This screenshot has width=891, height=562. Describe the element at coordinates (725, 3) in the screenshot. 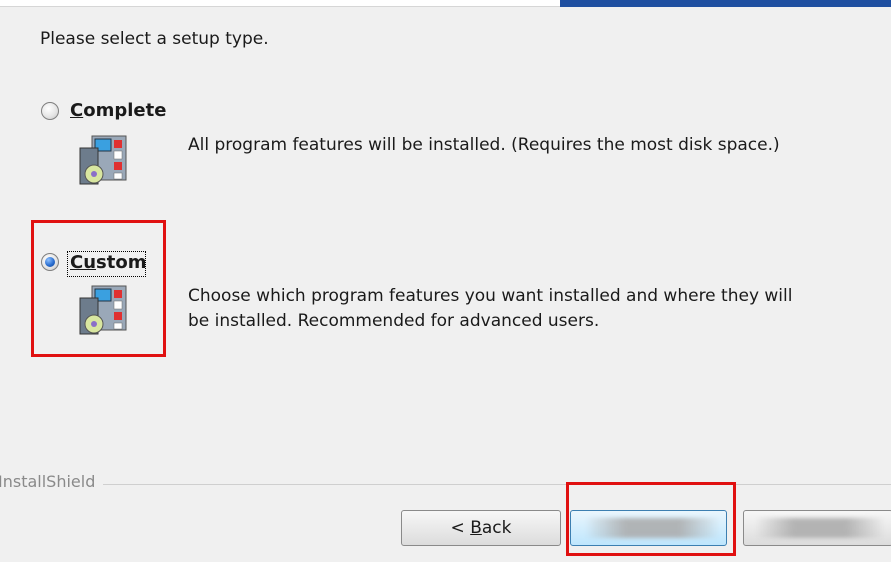

I see `title-accent-bar` at that location.